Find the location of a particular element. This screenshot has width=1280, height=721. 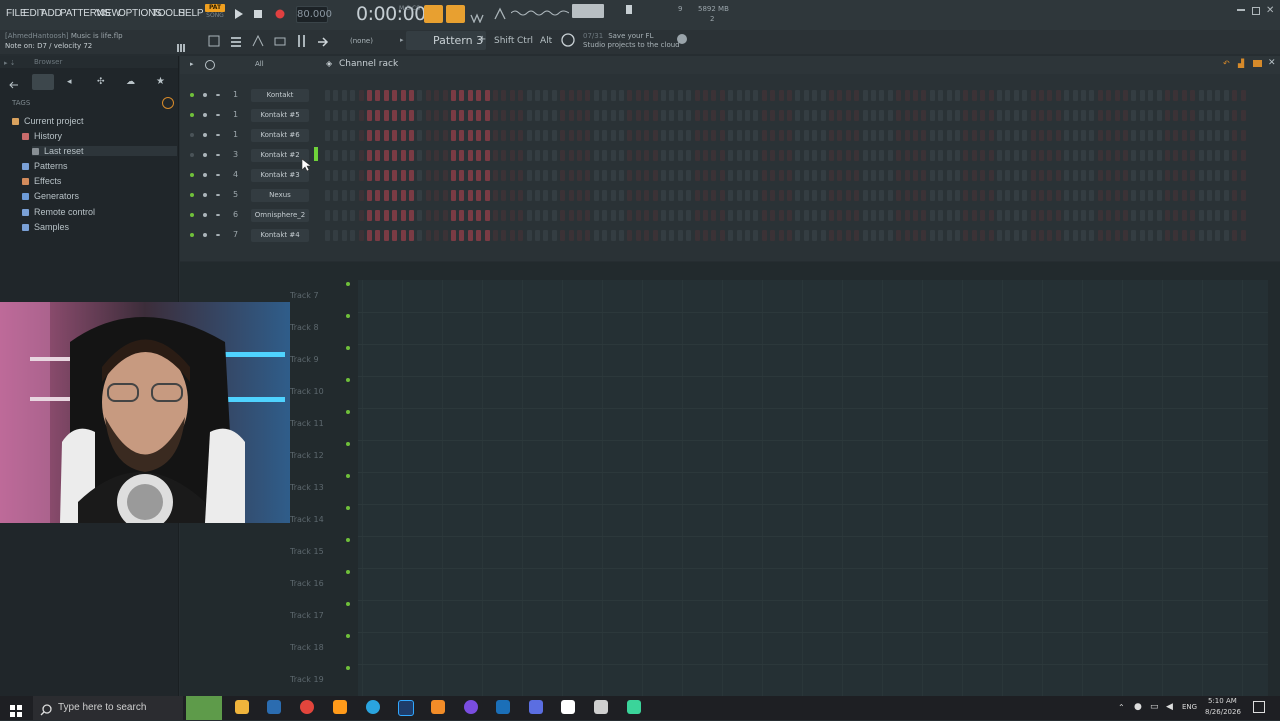

track-header: Track 8 is located at coordinates (304, 327).